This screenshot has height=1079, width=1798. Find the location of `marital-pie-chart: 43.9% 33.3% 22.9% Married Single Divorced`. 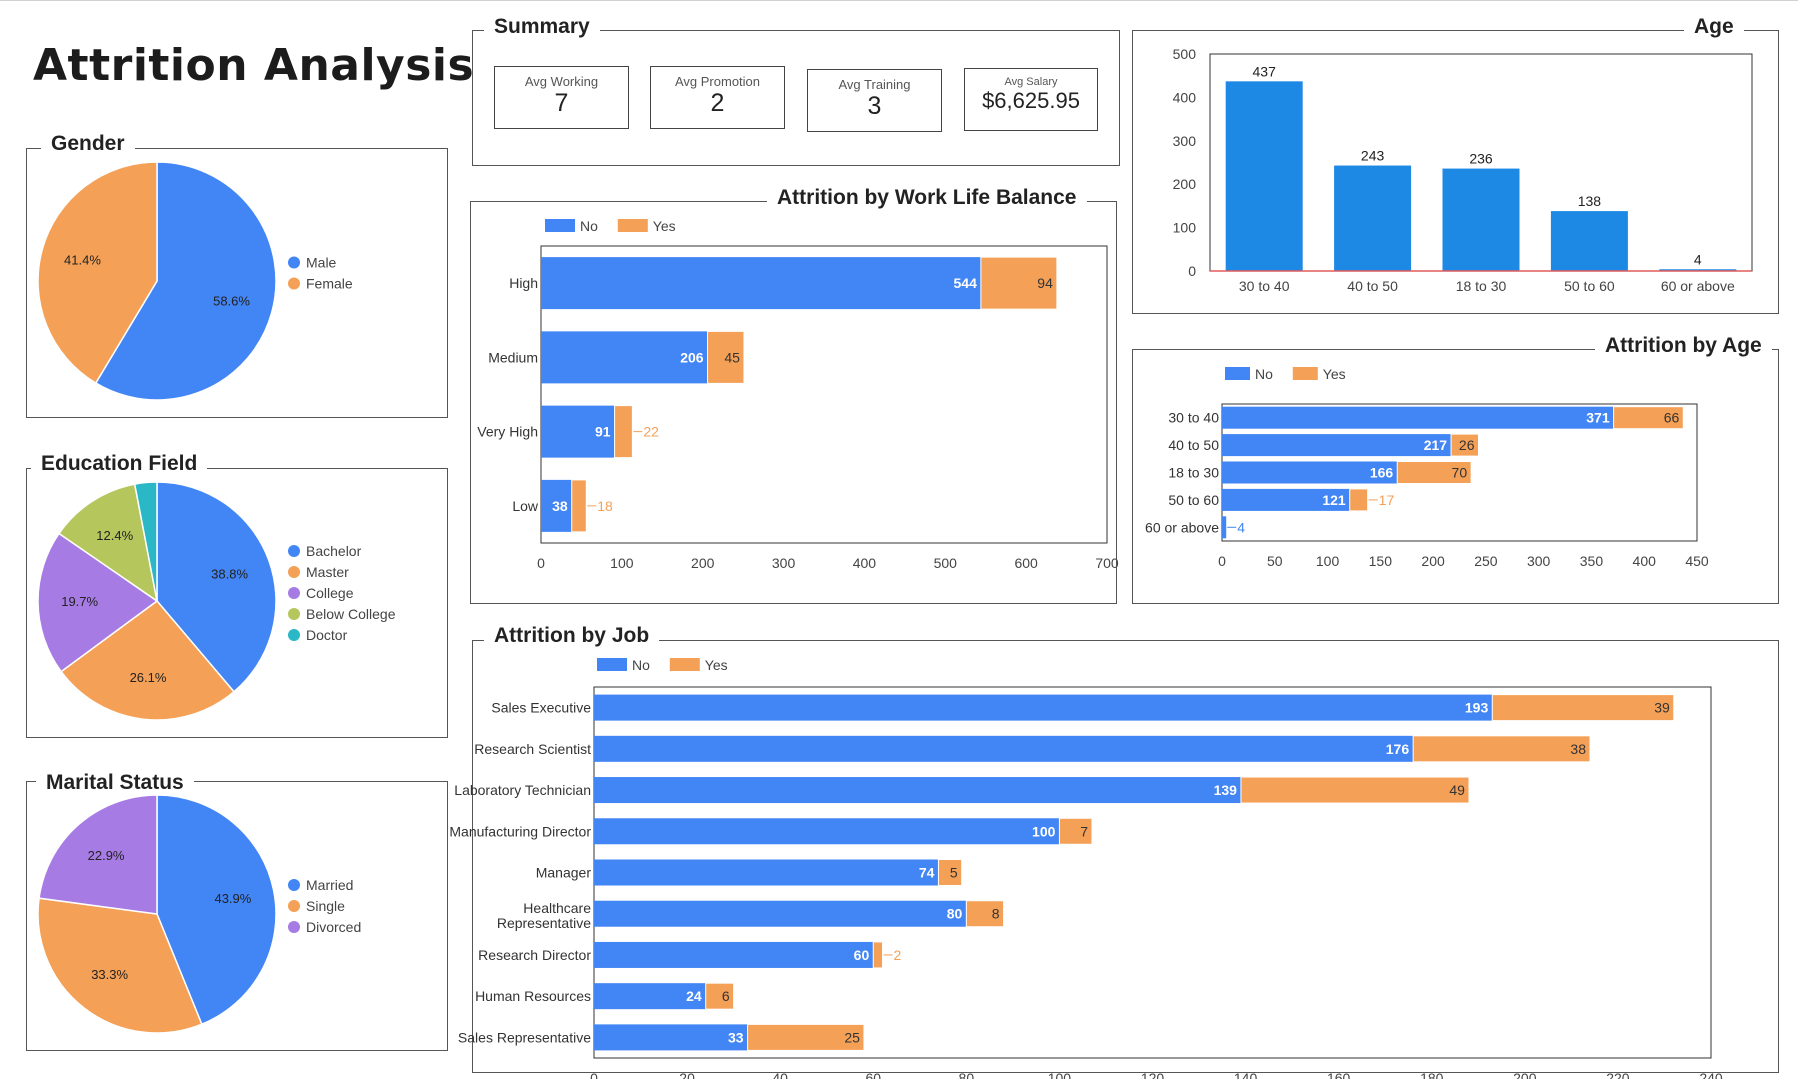

marital-pie-chart: 43.9% 33.3% 22.9% Married Single Divorced is located at coordinates (199, 914).